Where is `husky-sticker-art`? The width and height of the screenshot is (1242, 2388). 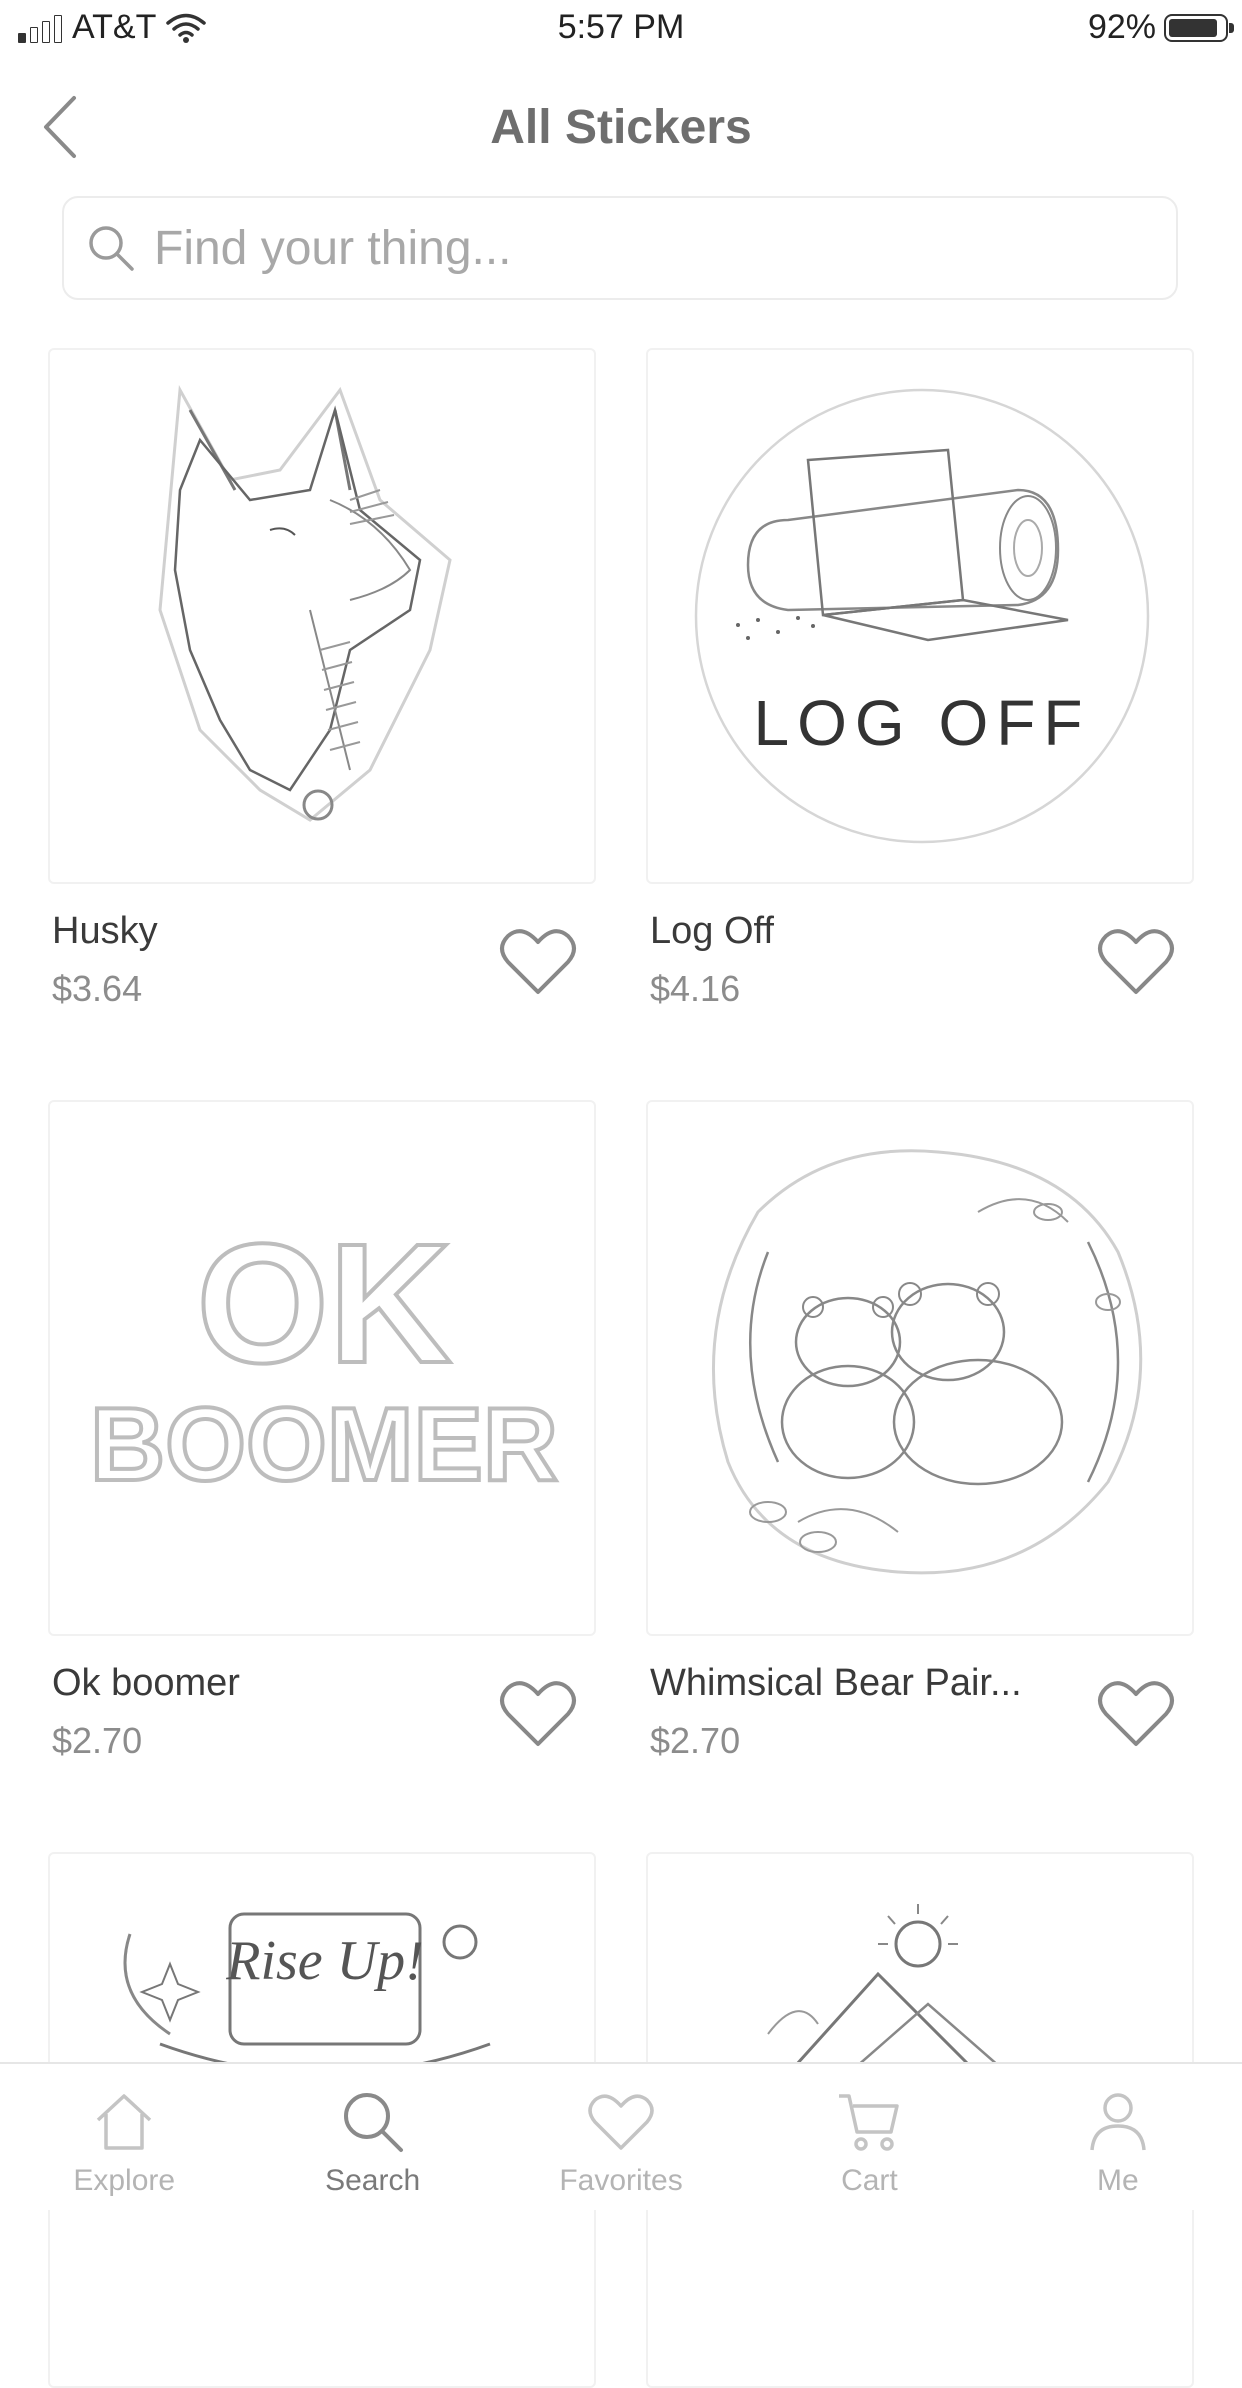
husky-sticker-art is located at coordinates (305, 603).